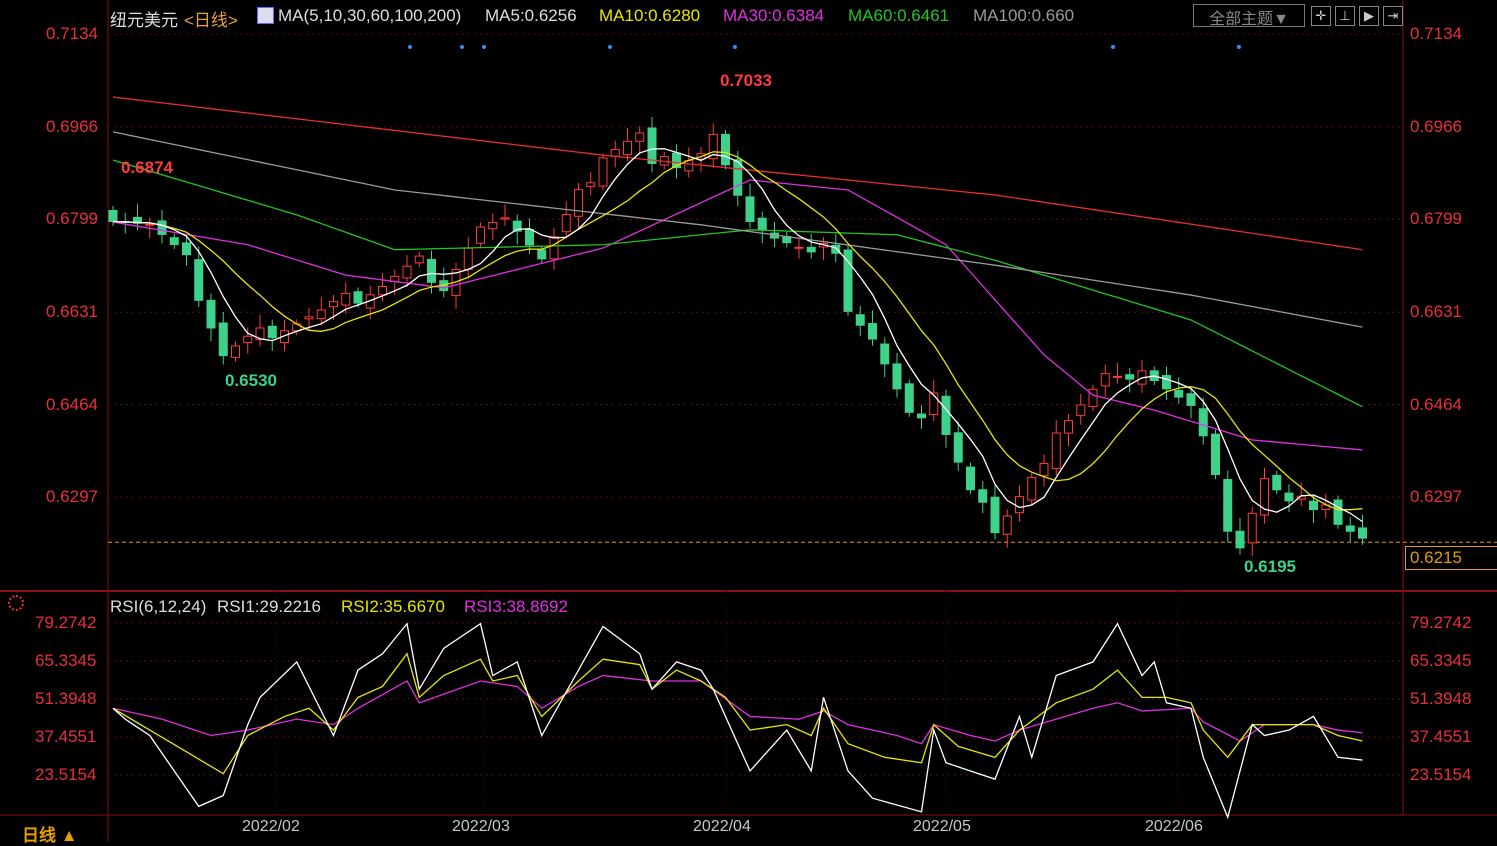 Image resolution: width=1497 pixels, height=846 pixels. Describe the element at coordinates (1441, 736) in the screenshot. I see `rsi-tick-right: 37.4551` at that location.